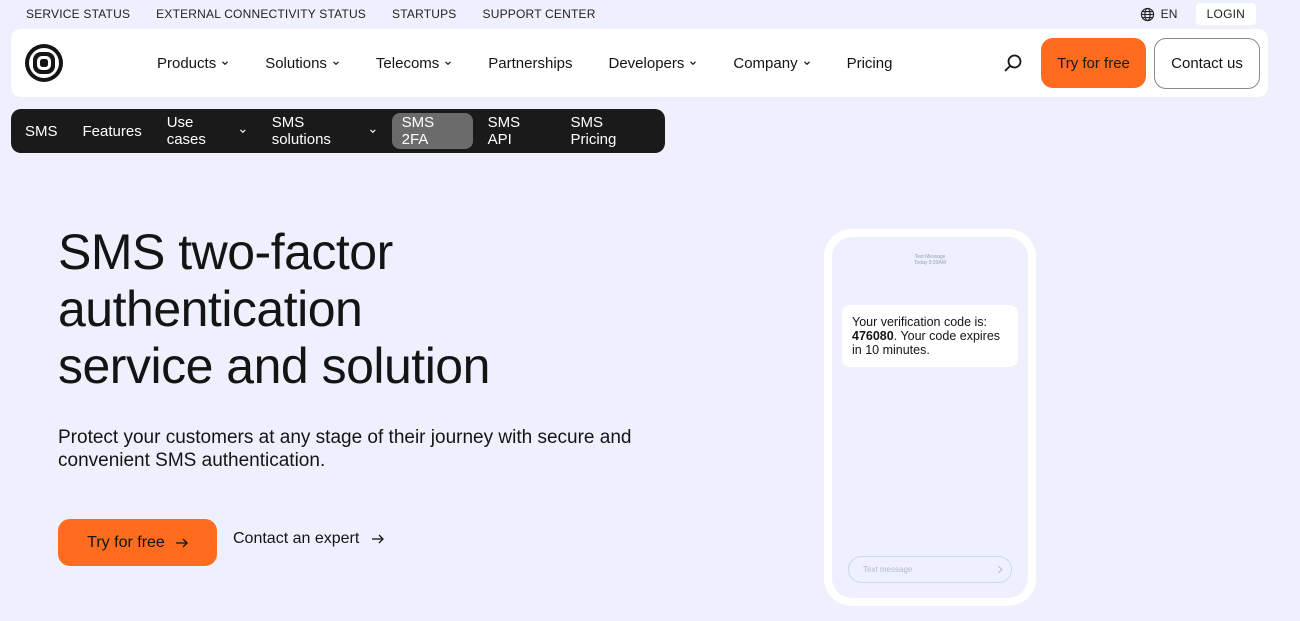  I want to click on subnav-item-label: SMS 2FA, so click(418, 131).